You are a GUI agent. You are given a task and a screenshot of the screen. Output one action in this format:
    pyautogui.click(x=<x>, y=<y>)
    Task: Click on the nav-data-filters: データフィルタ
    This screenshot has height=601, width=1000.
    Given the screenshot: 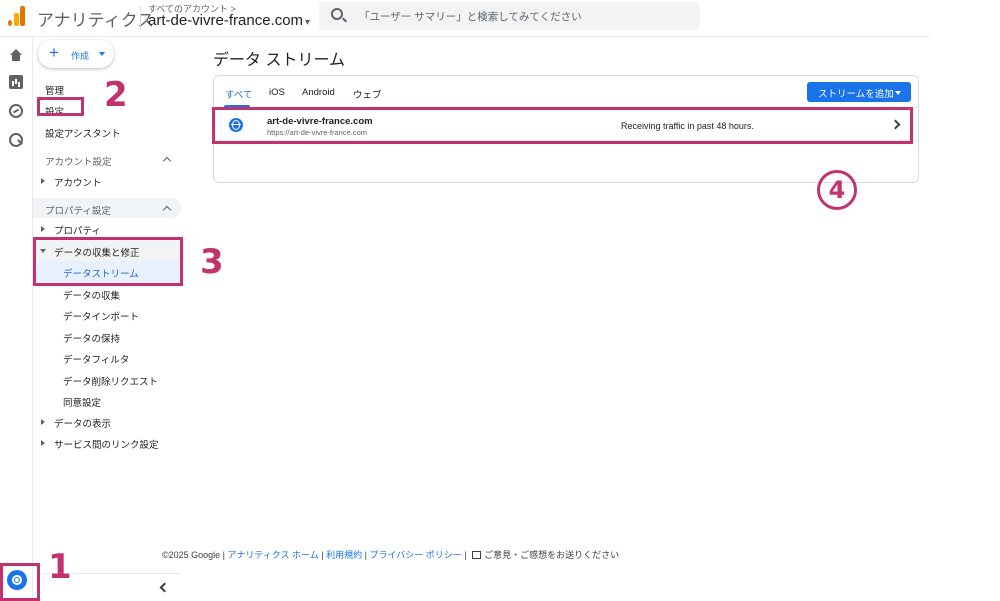 What is the action you would take?
    pyautogui.click(x=96, y=359)
    